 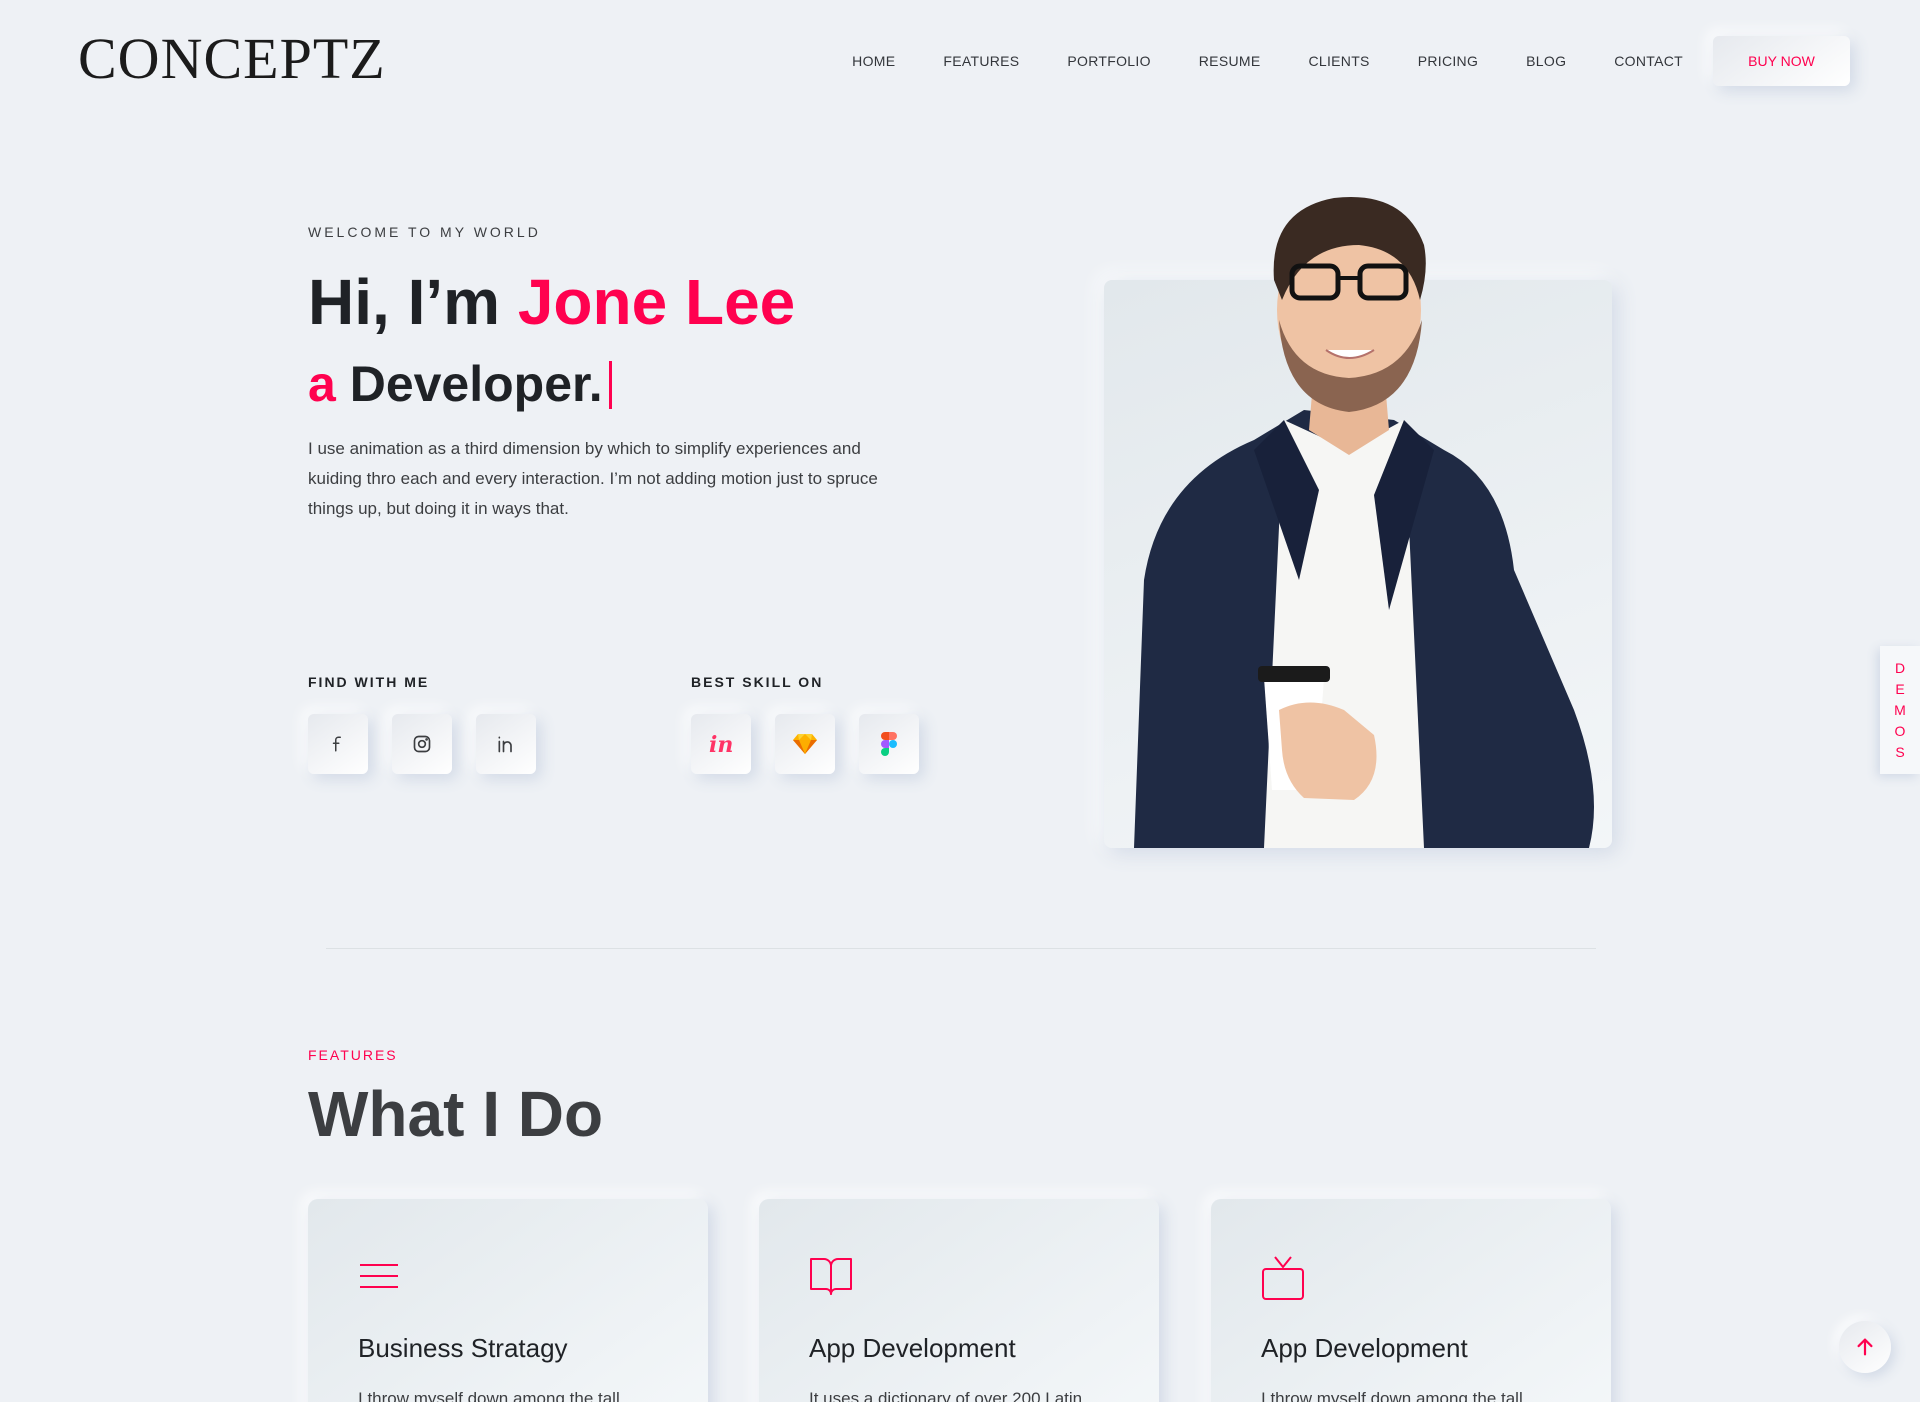 I want to click on svg-text: in, so click(x=721, y=744).